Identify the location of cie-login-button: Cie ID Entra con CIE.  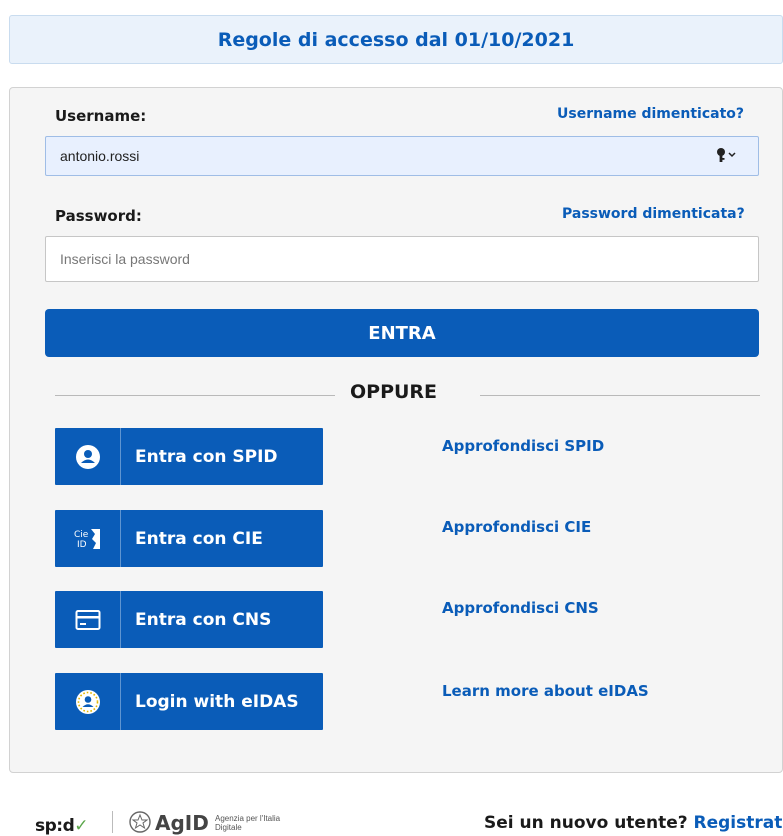
(189, 538).